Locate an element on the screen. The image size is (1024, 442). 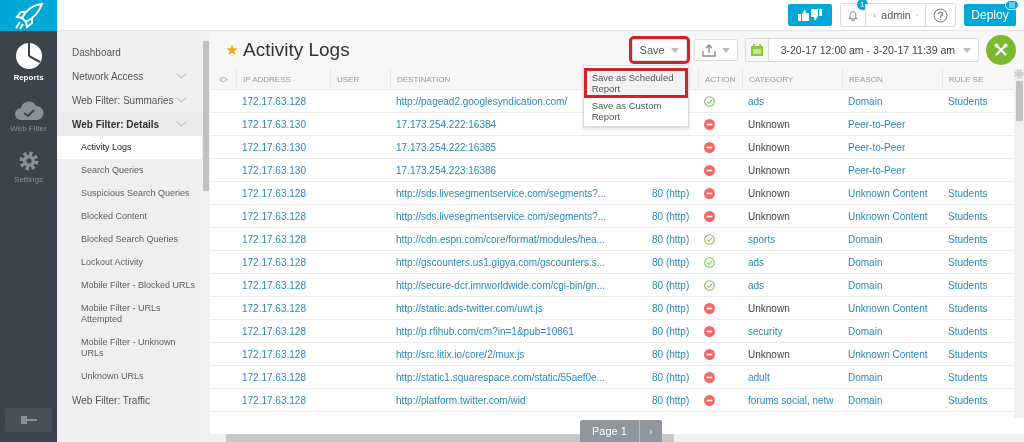
menu-item: Save as Scheduled Report is located at coordinates (635, 83).